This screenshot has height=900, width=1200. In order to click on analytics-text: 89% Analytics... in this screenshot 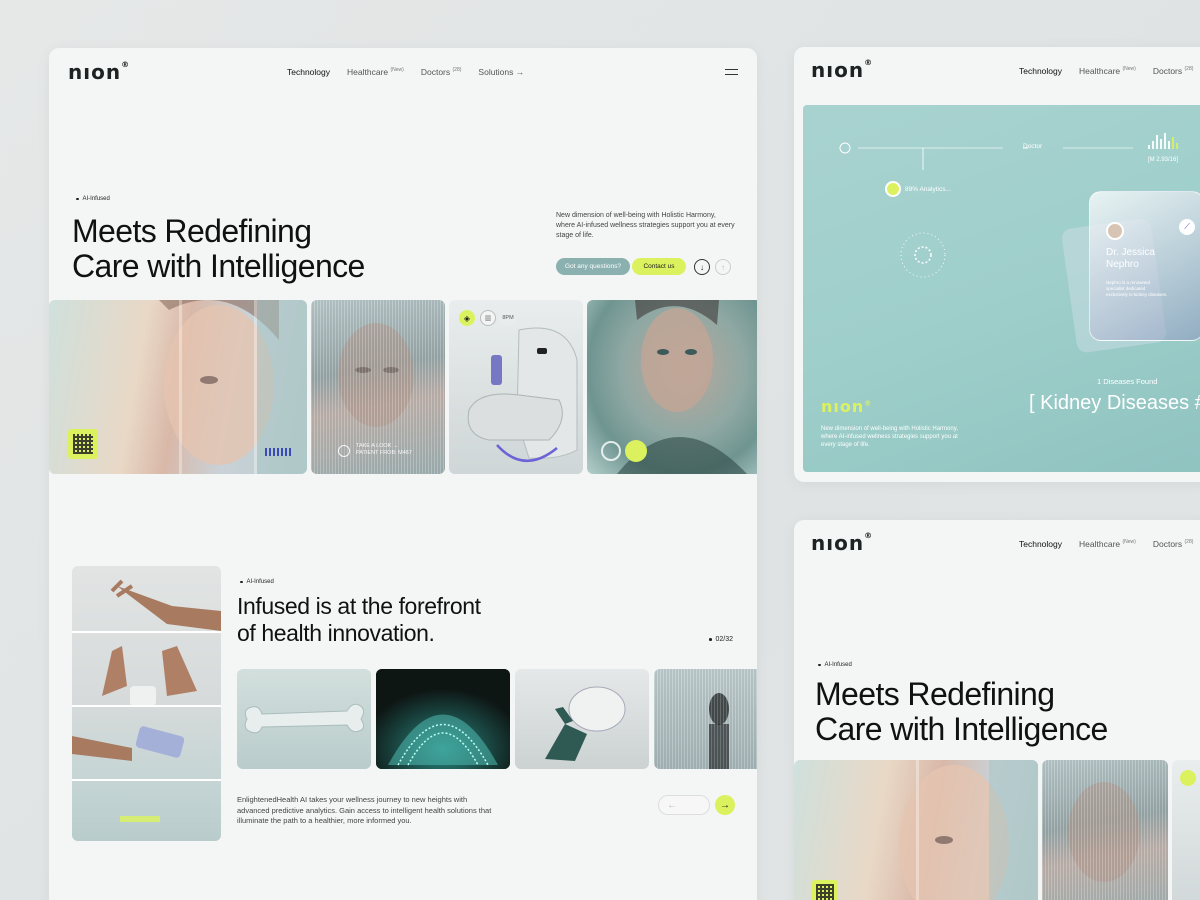, I will do `click(928, 189)`.